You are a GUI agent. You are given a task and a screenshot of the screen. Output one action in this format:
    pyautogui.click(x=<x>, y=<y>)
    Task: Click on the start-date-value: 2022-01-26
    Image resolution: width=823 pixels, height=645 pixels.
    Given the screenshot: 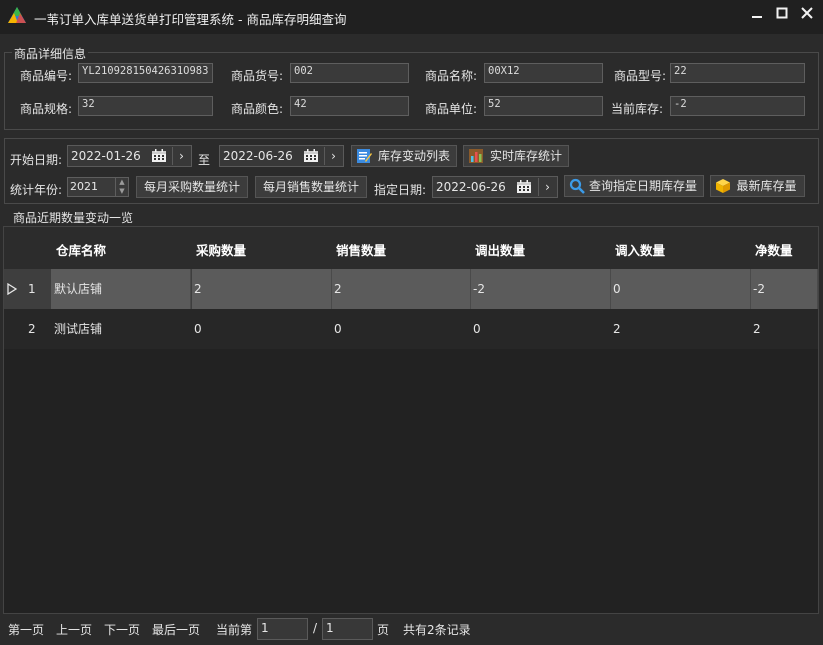 What is the action you would take?
    pyautogui.click(x=106, y=156)
    